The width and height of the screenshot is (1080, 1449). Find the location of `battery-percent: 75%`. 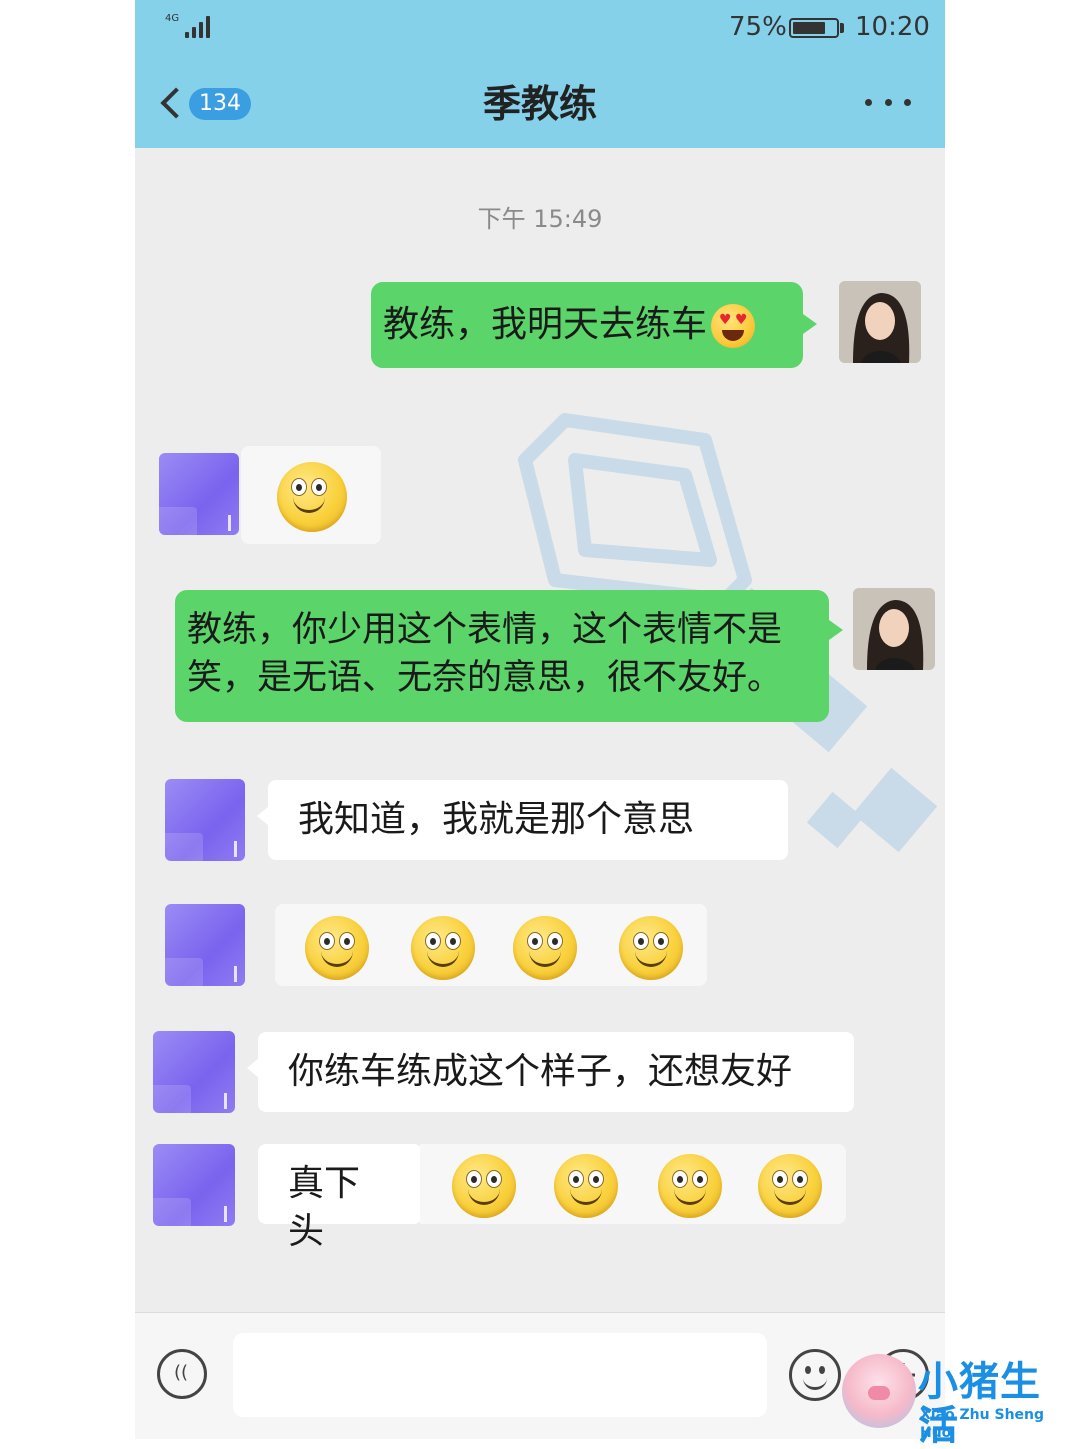

battery-percent: 75% is located at coordinates (758, 27).